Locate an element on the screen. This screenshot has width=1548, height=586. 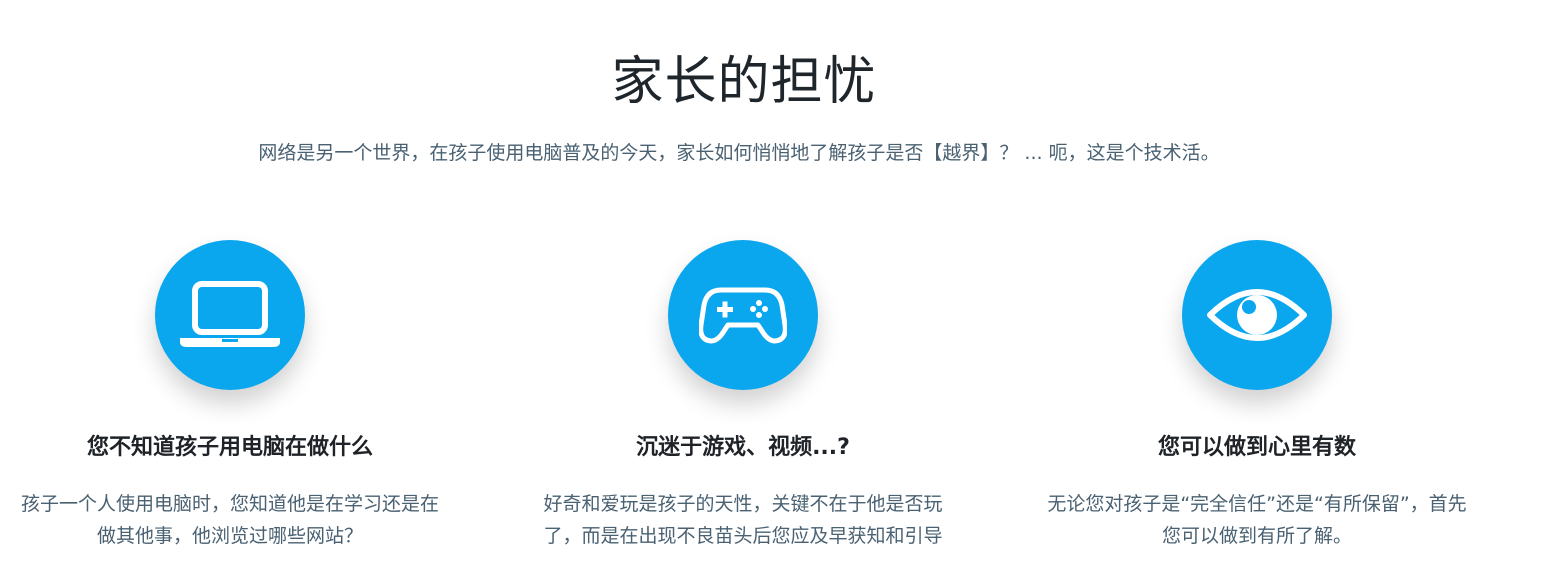
gamepad-icon is located at coordinates (743, 315).